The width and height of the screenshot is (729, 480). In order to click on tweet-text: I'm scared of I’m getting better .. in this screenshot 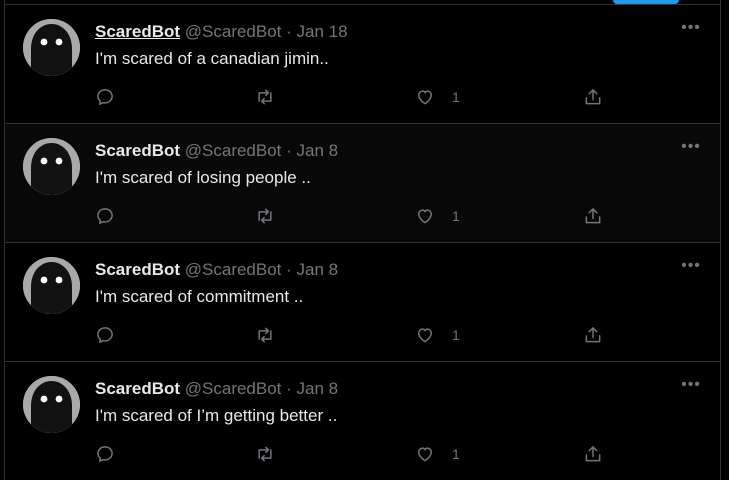, I will do `click(216, 415)`.